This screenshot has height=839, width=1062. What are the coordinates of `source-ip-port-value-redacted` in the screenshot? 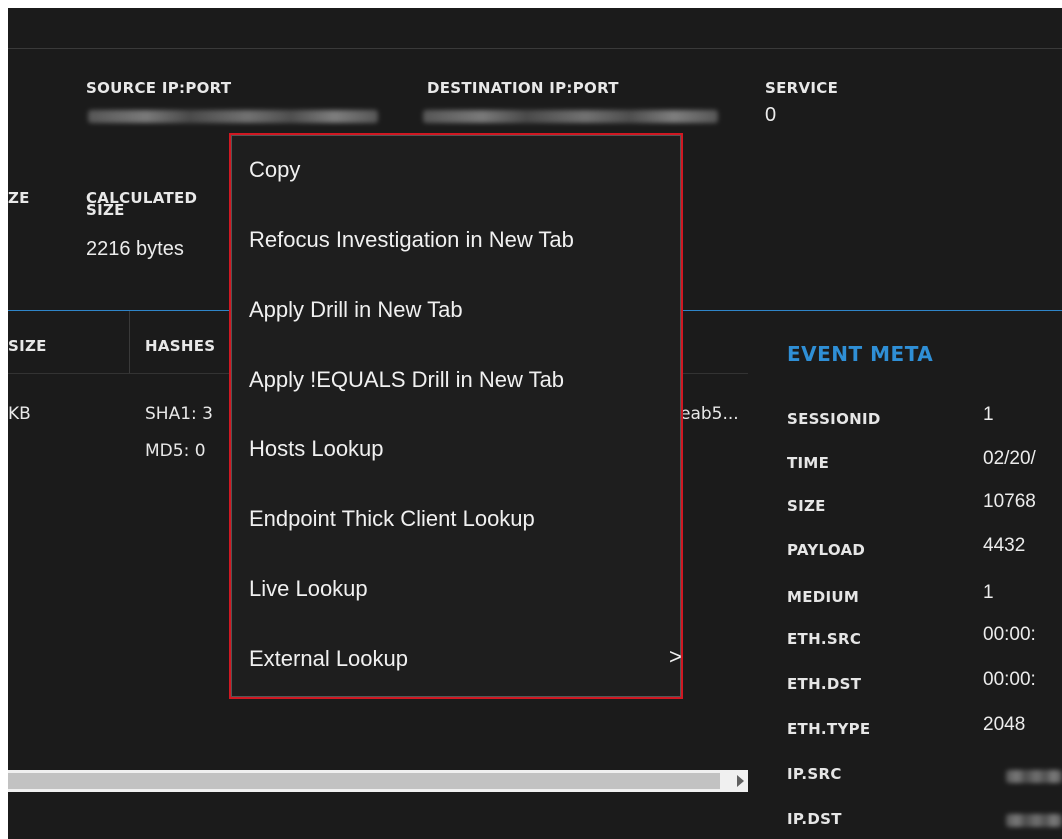 It's located at (233, 116).